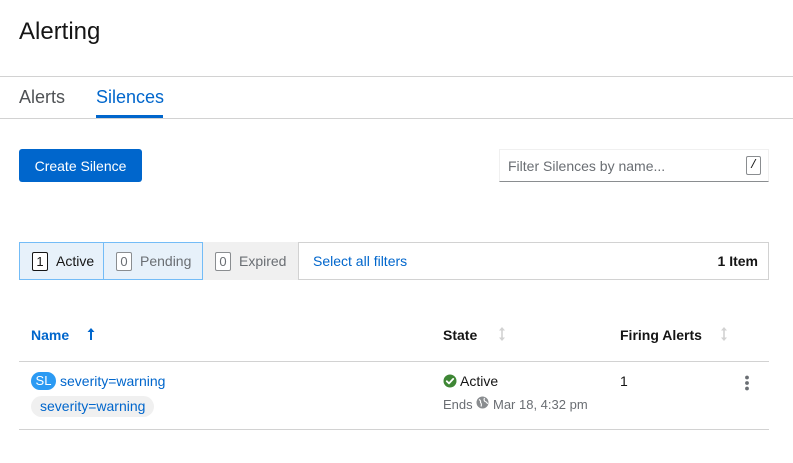 This screenshot has height=463, width=793. What do you see at coordinates (166, 261) in the screenshot?
I see `filter-label-pending: Pending` at bounding box center [166, 261].